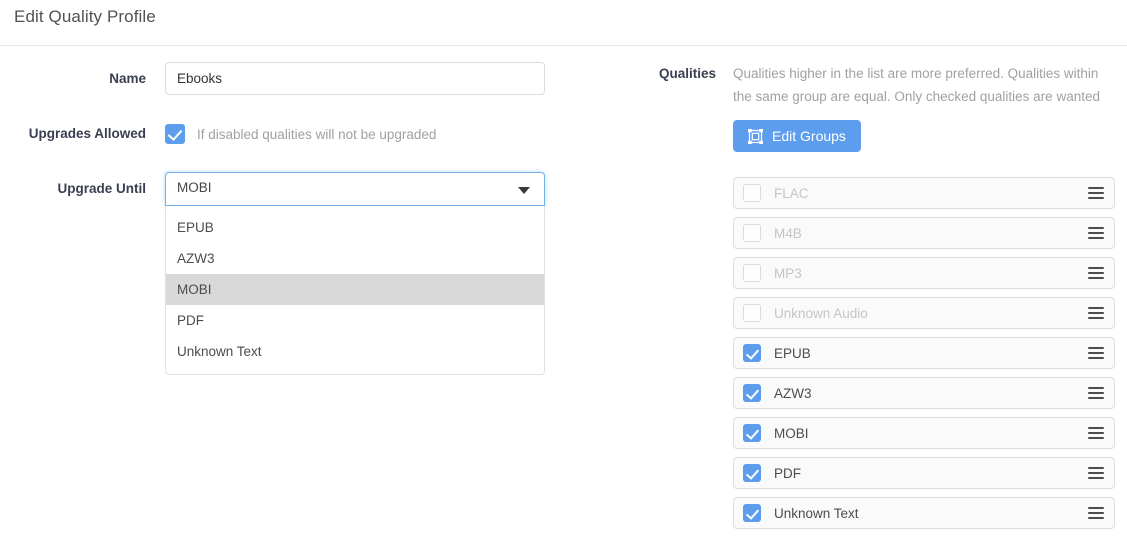  I want to click on chevron-down-icon, so click(524, 190).